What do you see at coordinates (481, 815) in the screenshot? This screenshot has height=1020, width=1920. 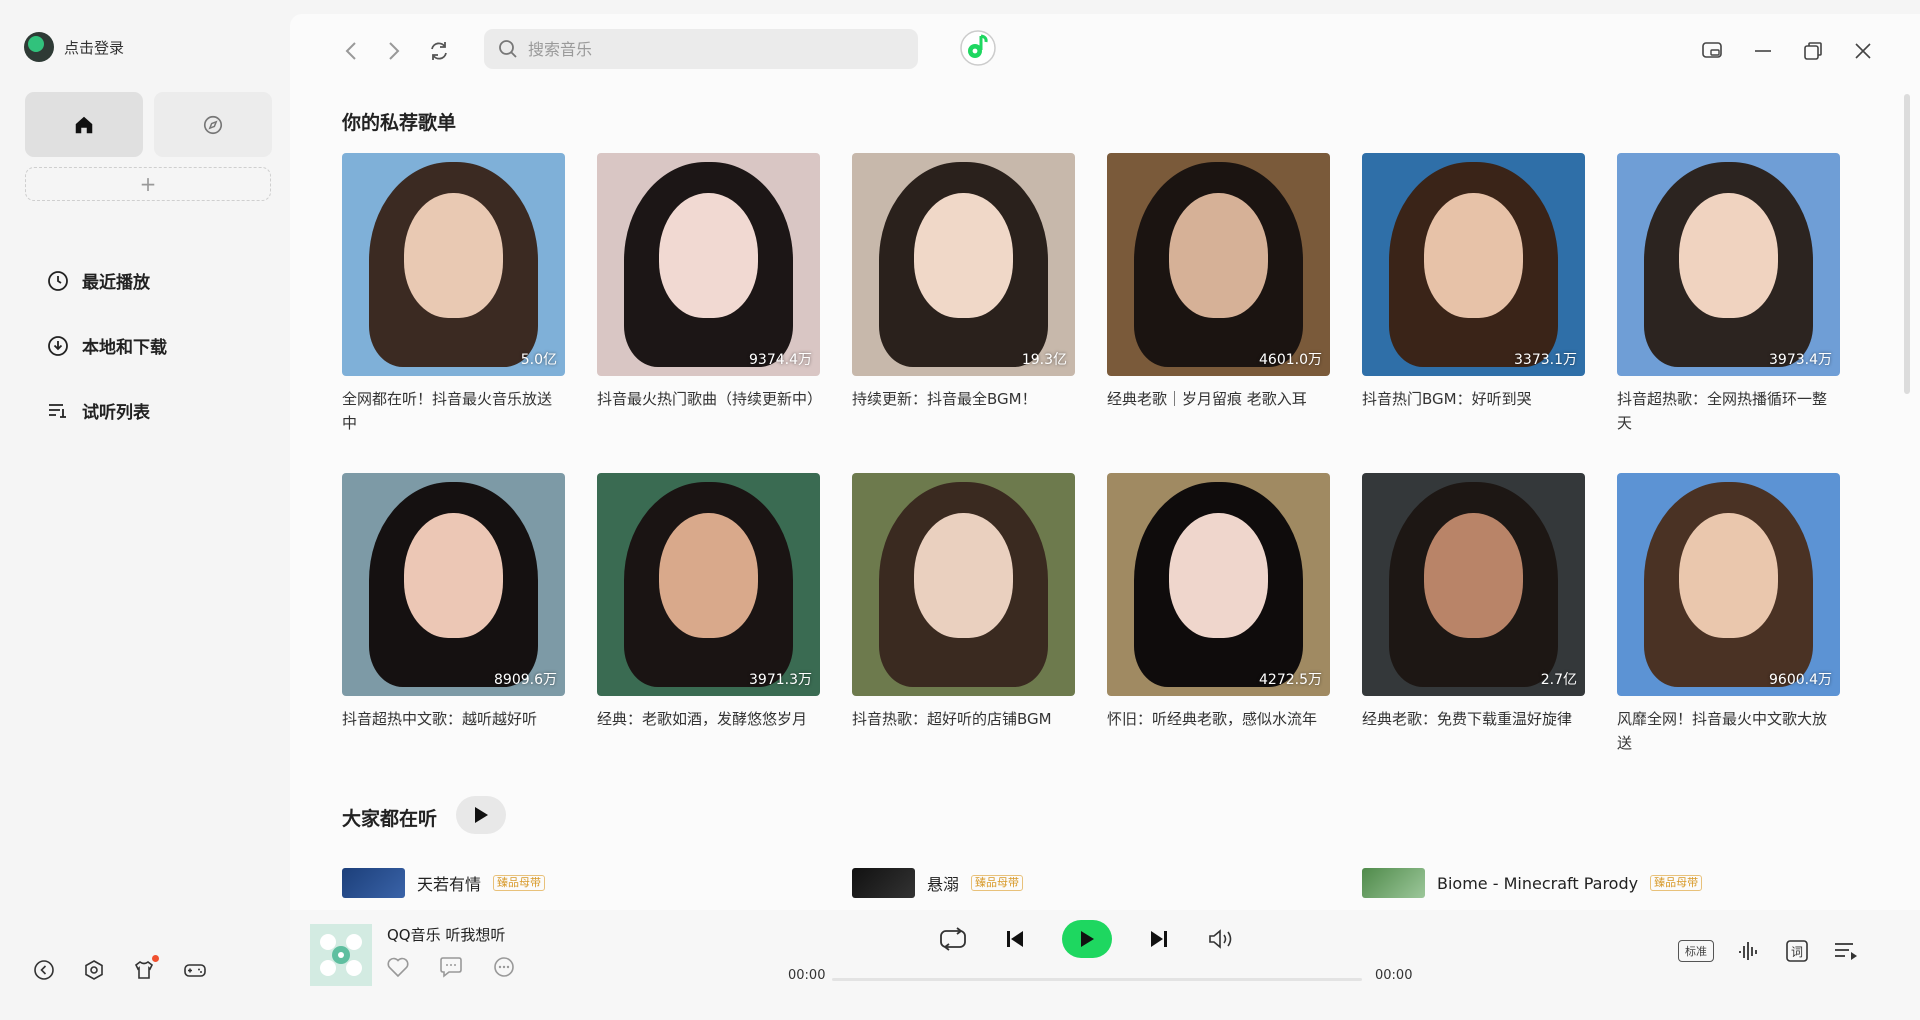 I see `play-all-button` at bounding box center [481, 815].